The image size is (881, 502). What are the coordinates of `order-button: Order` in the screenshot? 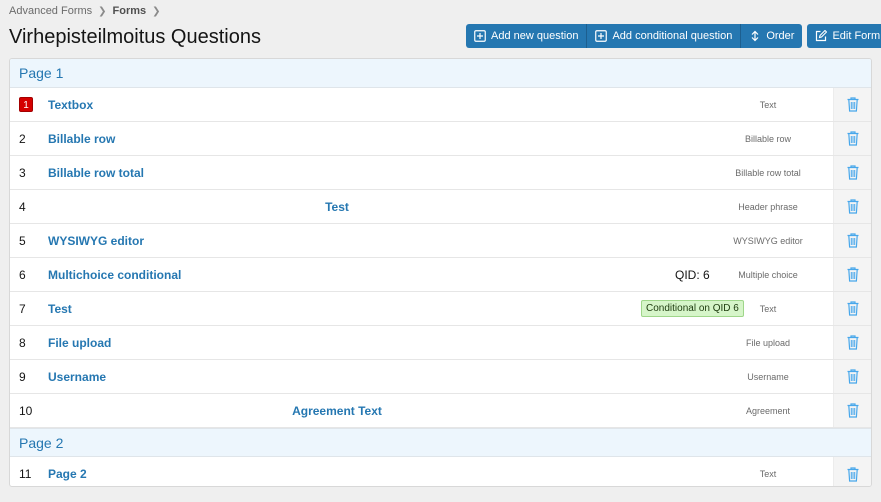 It's located at (772, 36).